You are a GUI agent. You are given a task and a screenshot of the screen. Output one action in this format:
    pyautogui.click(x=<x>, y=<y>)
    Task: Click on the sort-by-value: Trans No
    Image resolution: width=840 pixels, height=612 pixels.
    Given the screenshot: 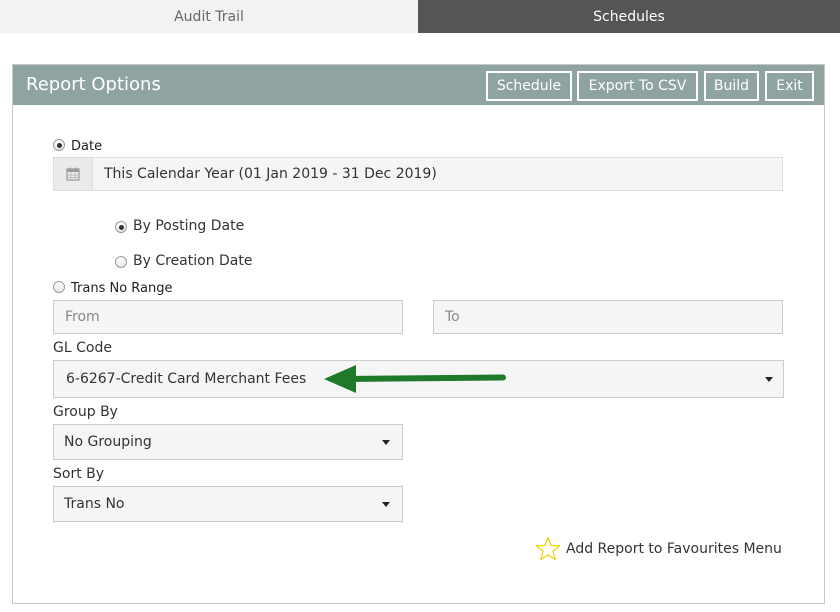 What is the action you would take?
    pyautogui.click(x=94, y=504)
    